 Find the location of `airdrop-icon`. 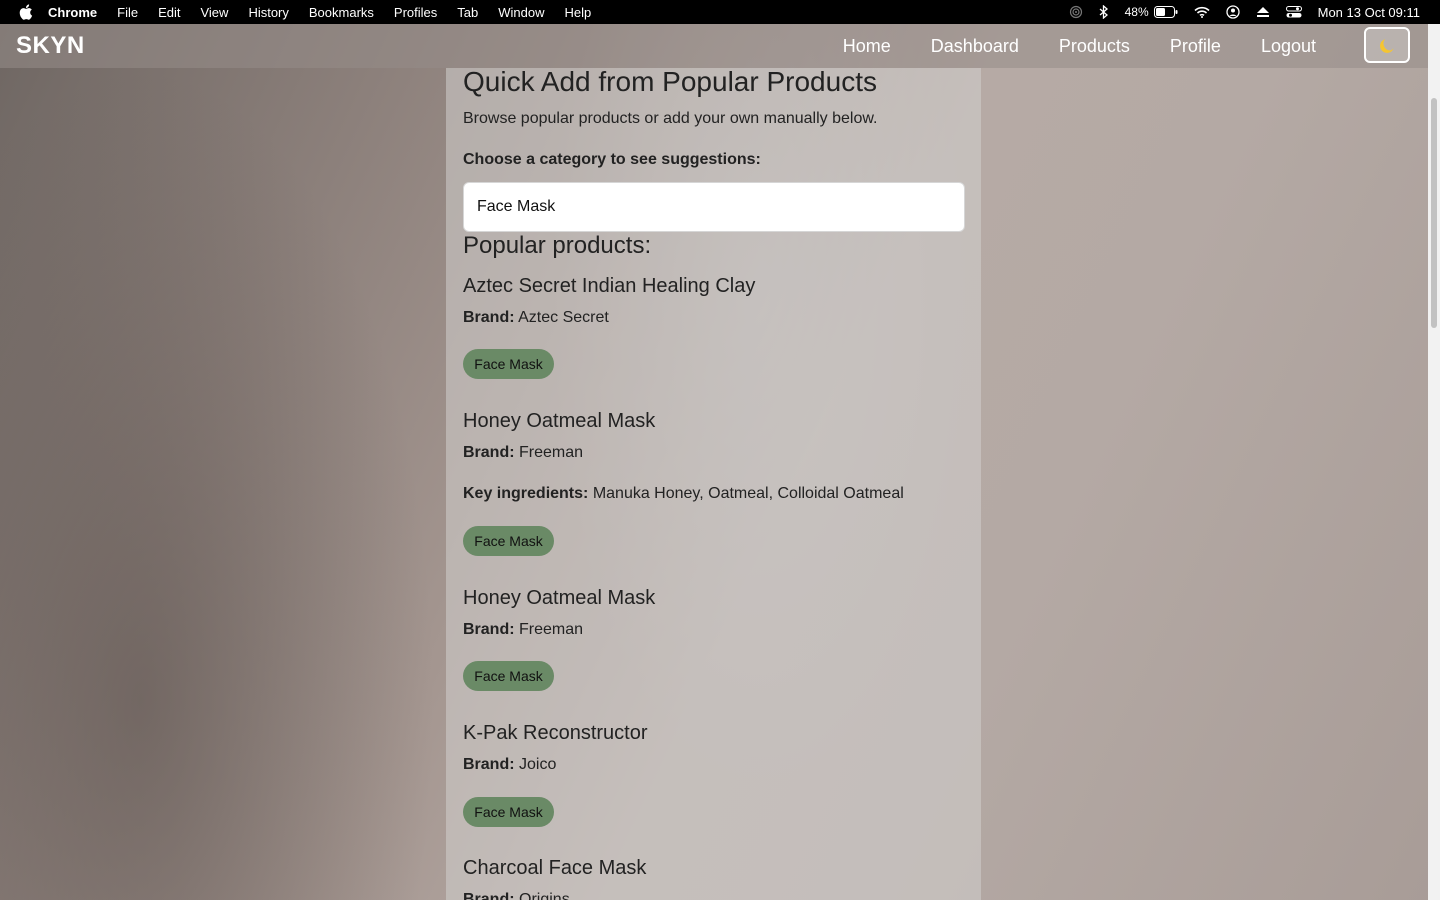

airdrop-icon is located at coordinates (1076, 12).